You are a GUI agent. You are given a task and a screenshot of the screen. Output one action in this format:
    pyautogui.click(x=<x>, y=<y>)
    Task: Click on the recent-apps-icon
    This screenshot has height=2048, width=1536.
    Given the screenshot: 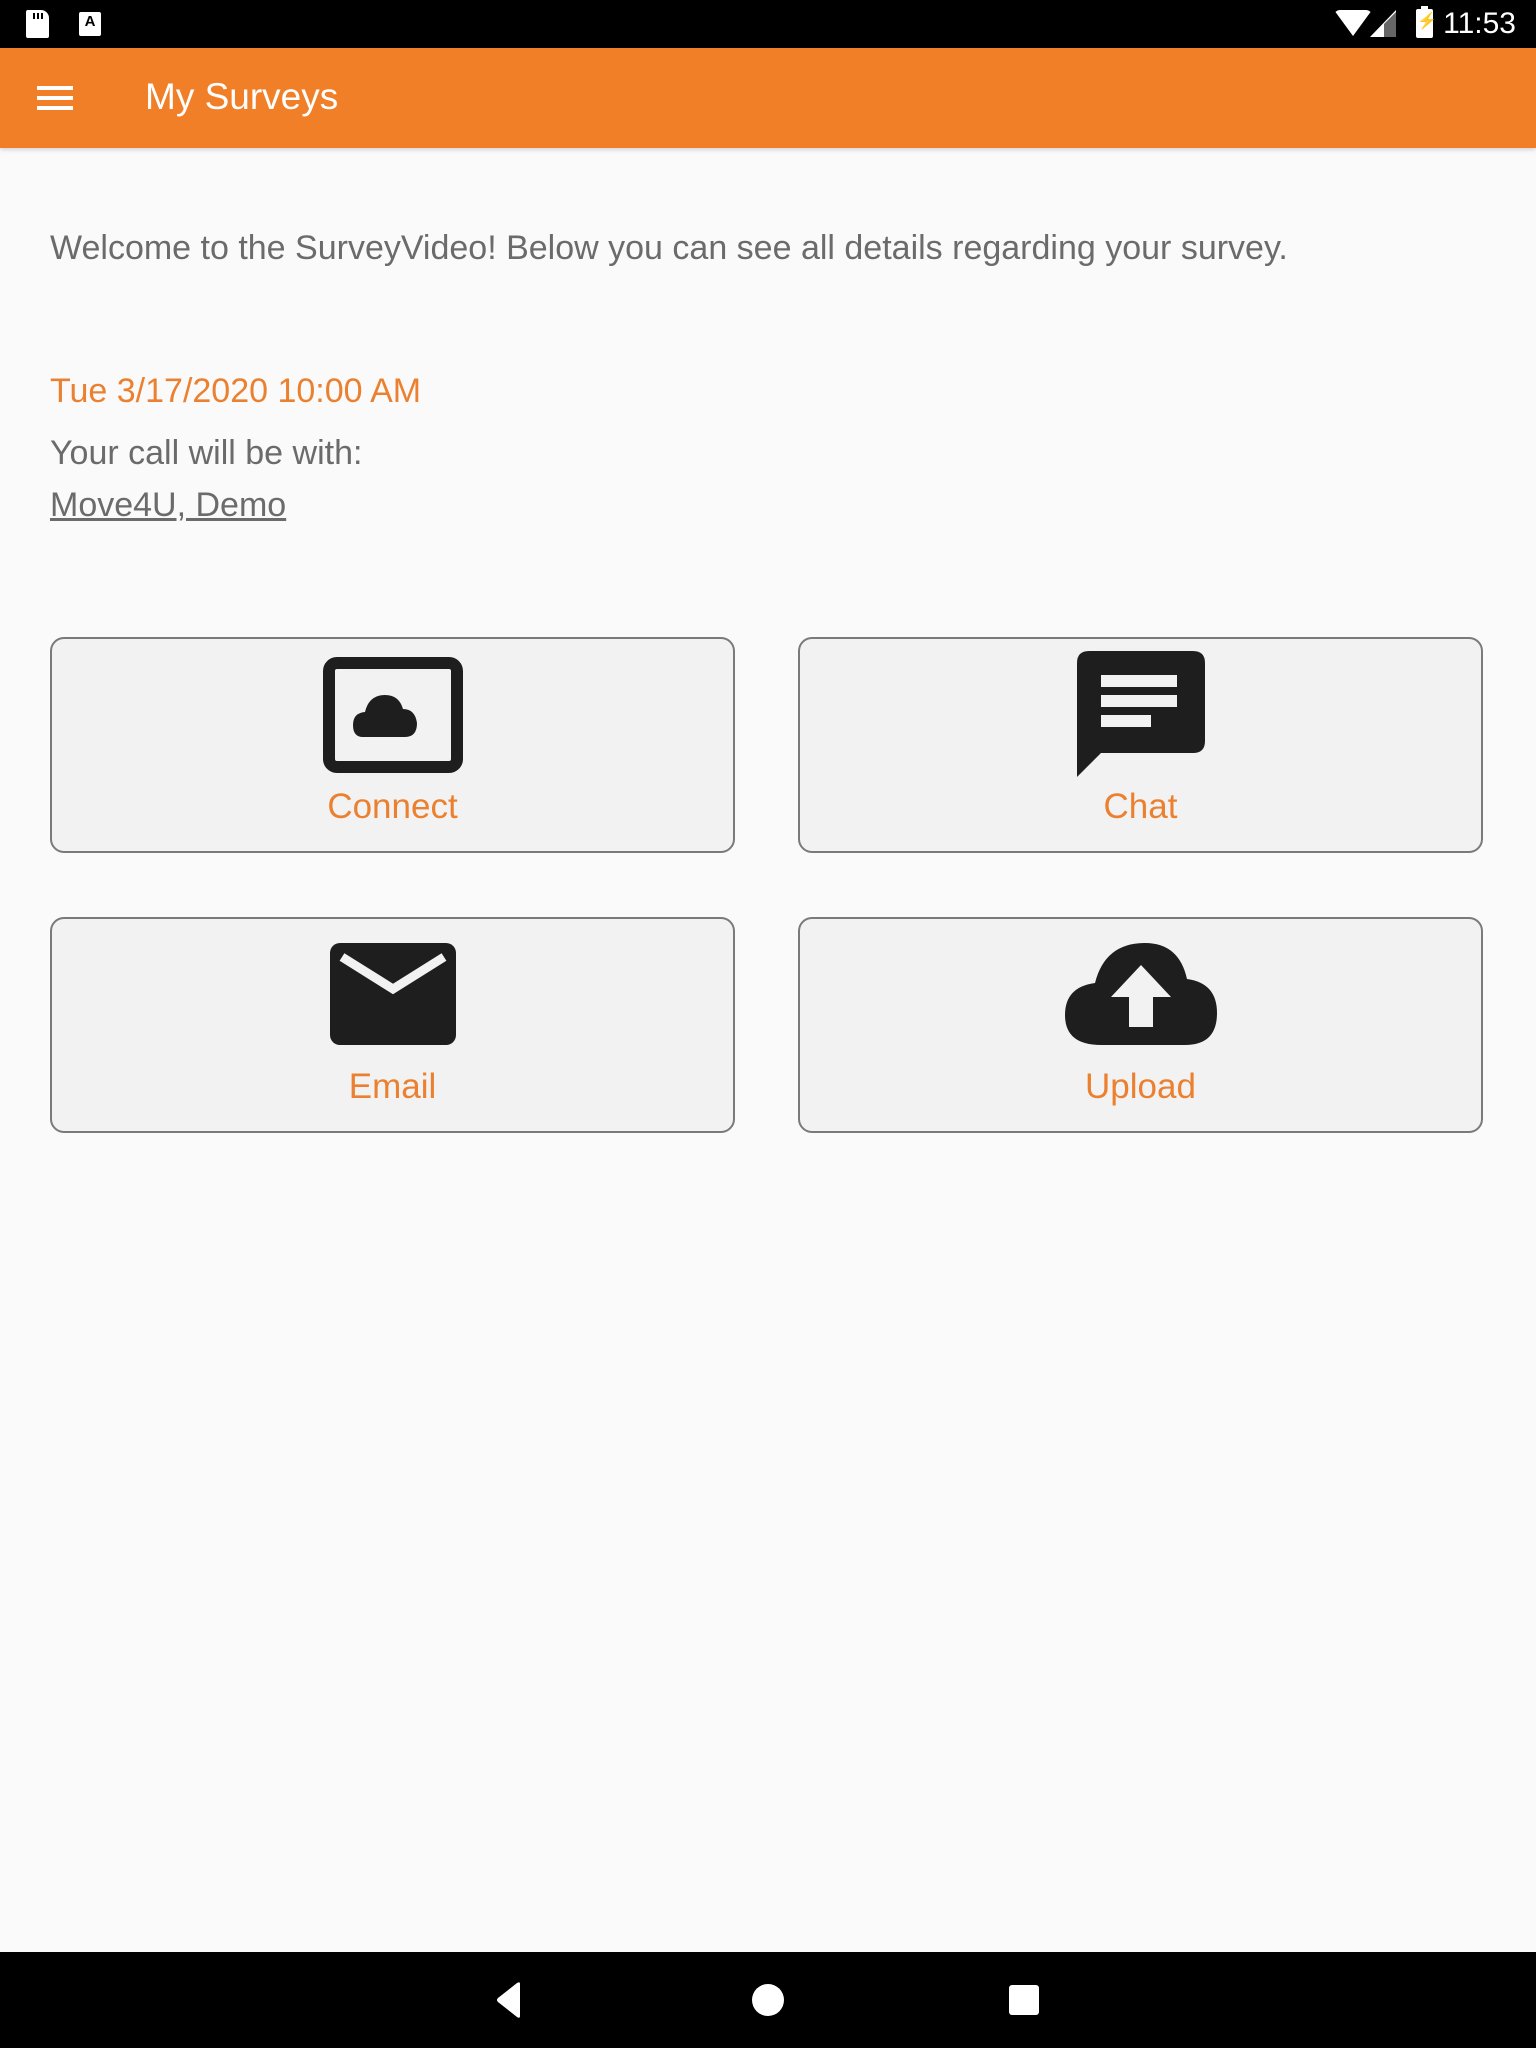 What is the action you would take?
    pyautogui.click(x=1024, y=2000)
    